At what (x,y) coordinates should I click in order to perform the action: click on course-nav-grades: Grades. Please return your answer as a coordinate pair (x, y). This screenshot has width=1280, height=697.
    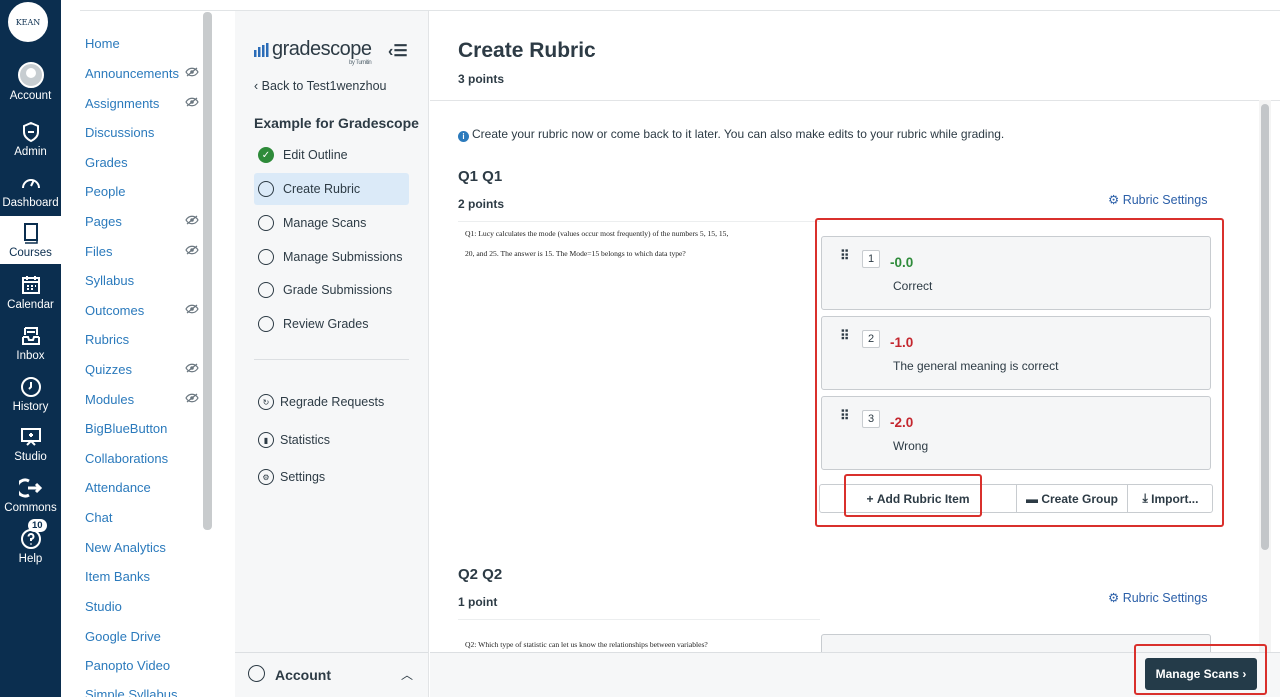
    Looking at the image, I should click on (106, 162).